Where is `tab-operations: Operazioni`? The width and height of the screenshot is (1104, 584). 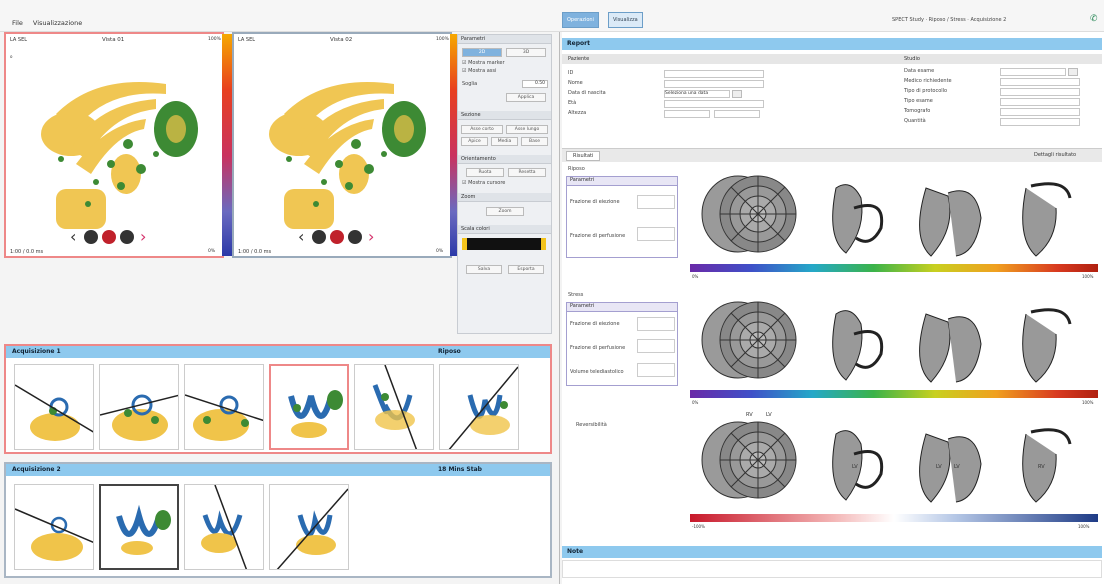
tab-operations: Operazioni is located at coordinates (580, 20).